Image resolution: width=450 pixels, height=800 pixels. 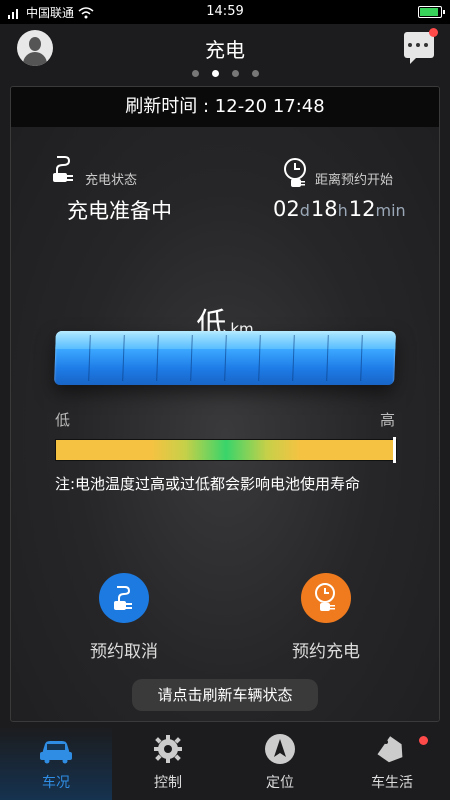 I want to click on tab-location: 定位, so click(x=280, y=763).